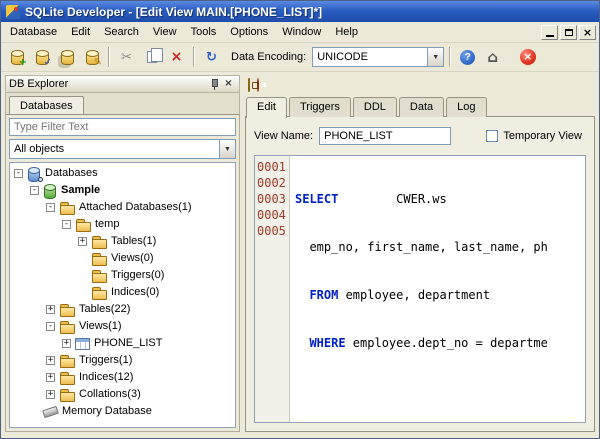 This screenshot has height=439, width=600. I want to click on tab-databases: Databases, so click(46, 105).